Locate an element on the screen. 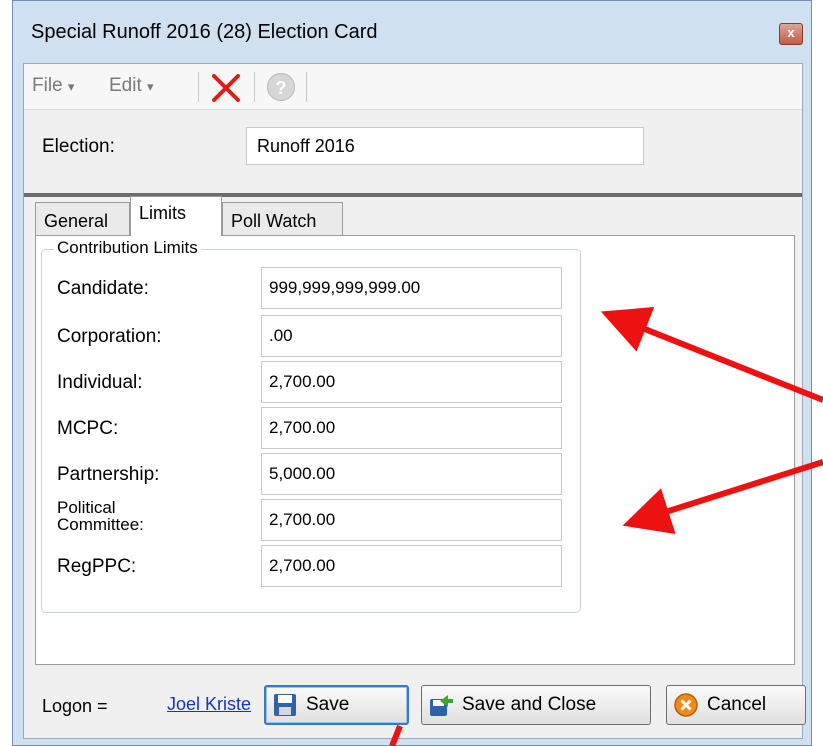 The height and width of the screenshot is (746, 823). file-menu: File ▾ is located at coordinates (53, 86).